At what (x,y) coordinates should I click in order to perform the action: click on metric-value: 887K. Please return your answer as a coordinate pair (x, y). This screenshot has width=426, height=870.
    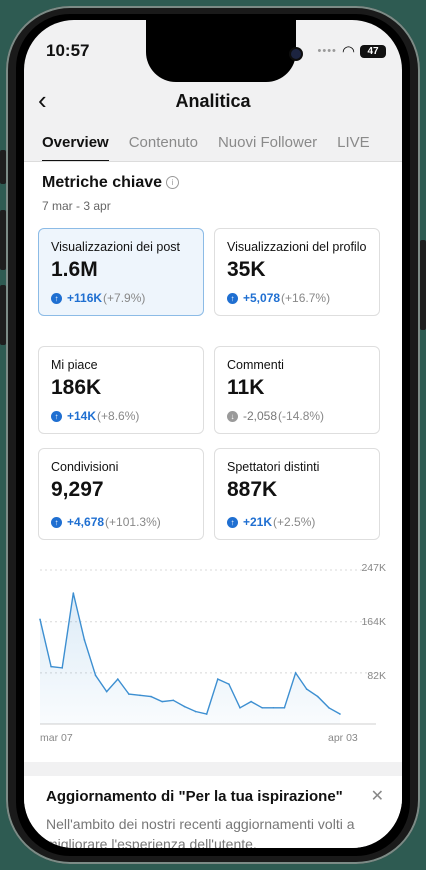
    Looking at the image, I should click on (252, 489).